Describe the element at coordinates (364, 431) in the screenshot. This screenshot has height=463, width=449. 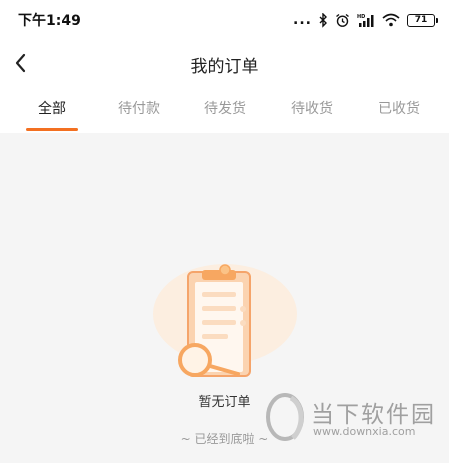
I see `watermark-url: www.downxia.com` at that location.